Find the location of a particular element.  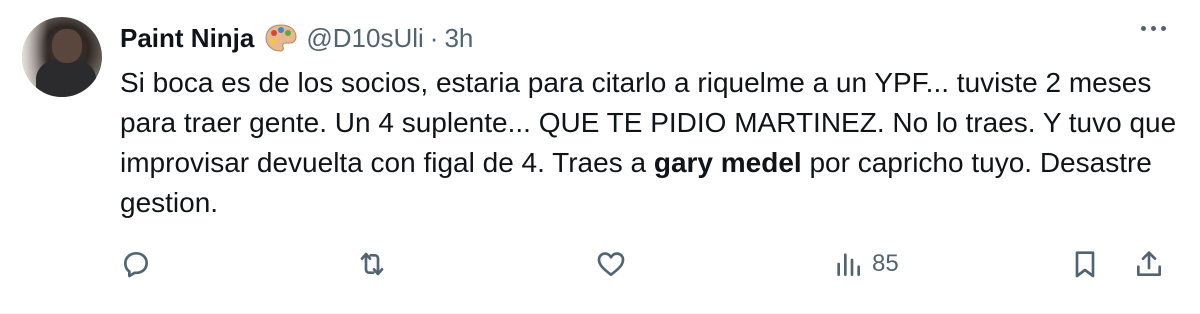

reply-button is located at coordinates (136, 264).